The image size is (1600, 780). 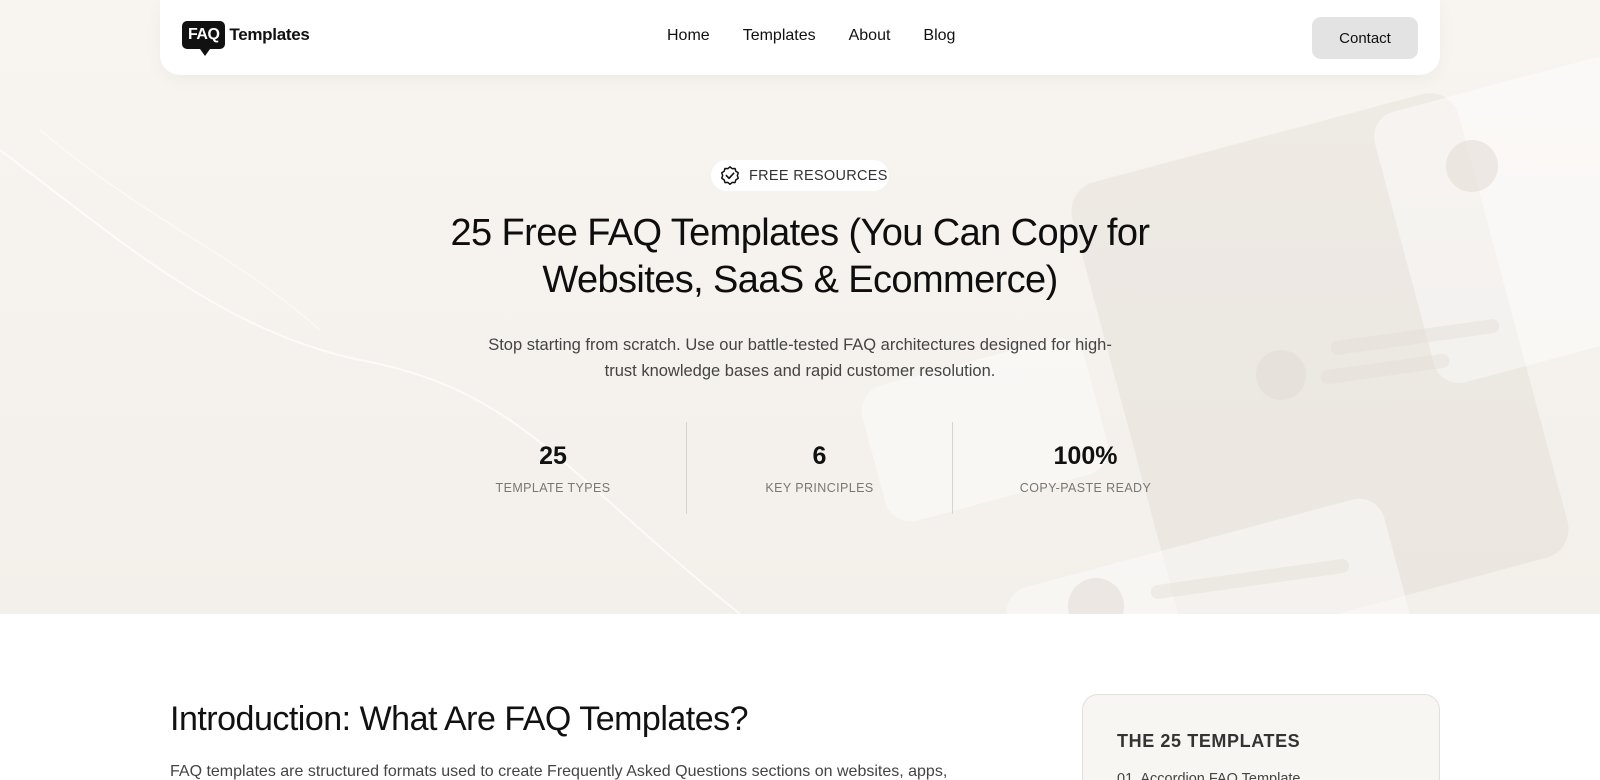 I want to click on free-resources-badge: FREE RESOURCES, so click(x=800, y=175).